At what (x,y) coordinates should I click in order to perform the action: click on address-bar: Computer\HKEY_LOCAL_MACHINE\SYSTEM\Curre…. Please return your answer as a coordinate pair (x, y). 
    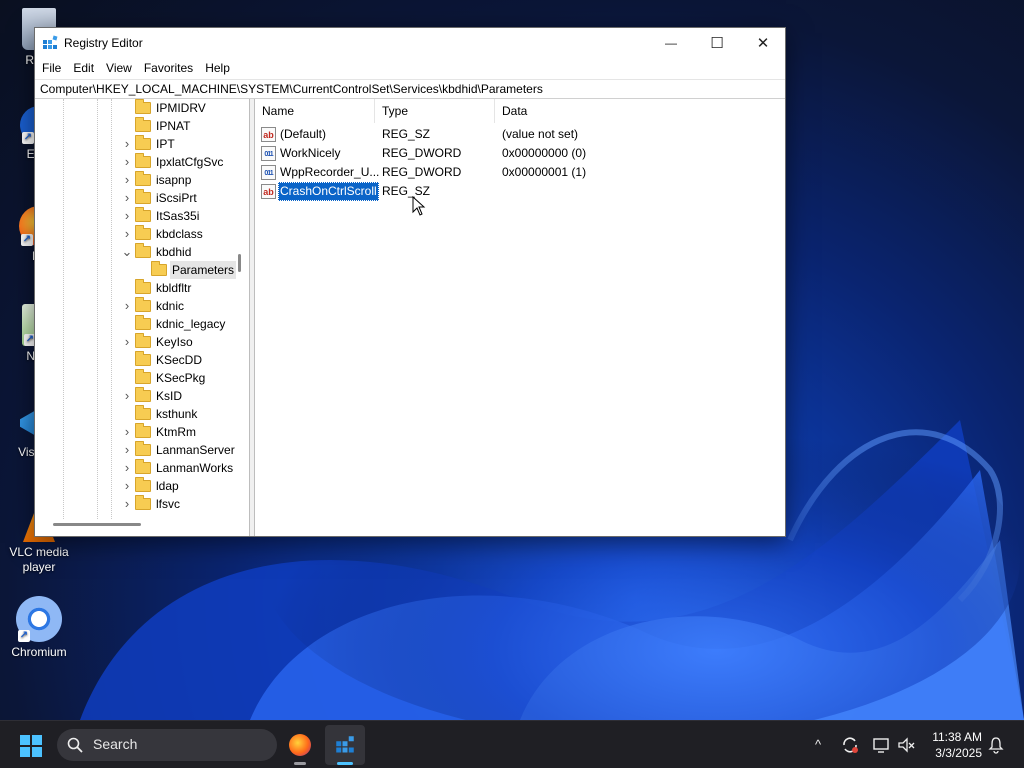
    Looking at the image, I should click on (410, 89).